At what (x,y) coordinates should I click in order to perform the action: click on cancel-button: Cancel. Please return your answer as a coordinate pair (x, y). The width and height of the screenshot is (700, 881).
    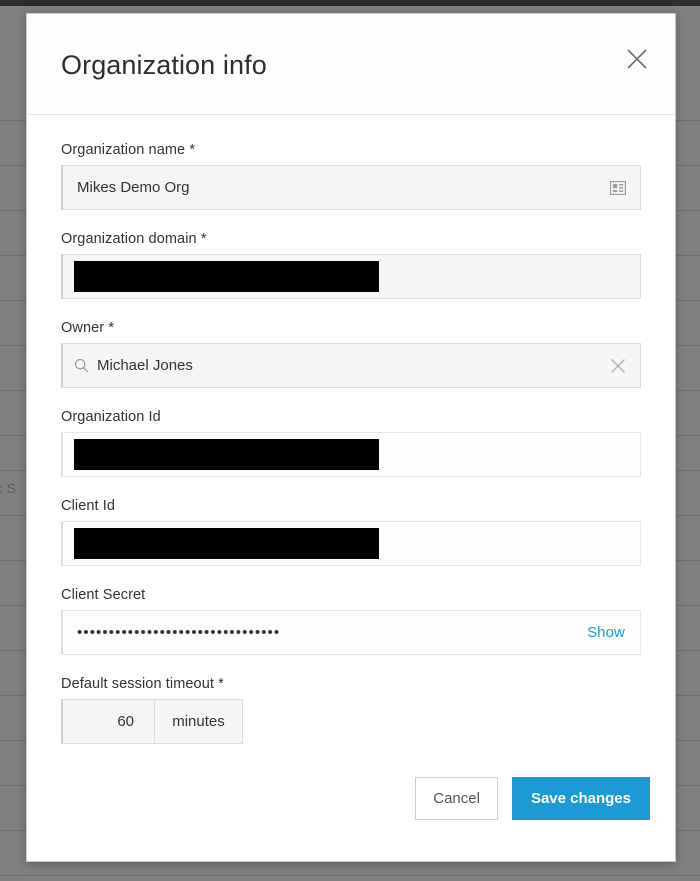
    Looking at the image, I should click on (456, 798).